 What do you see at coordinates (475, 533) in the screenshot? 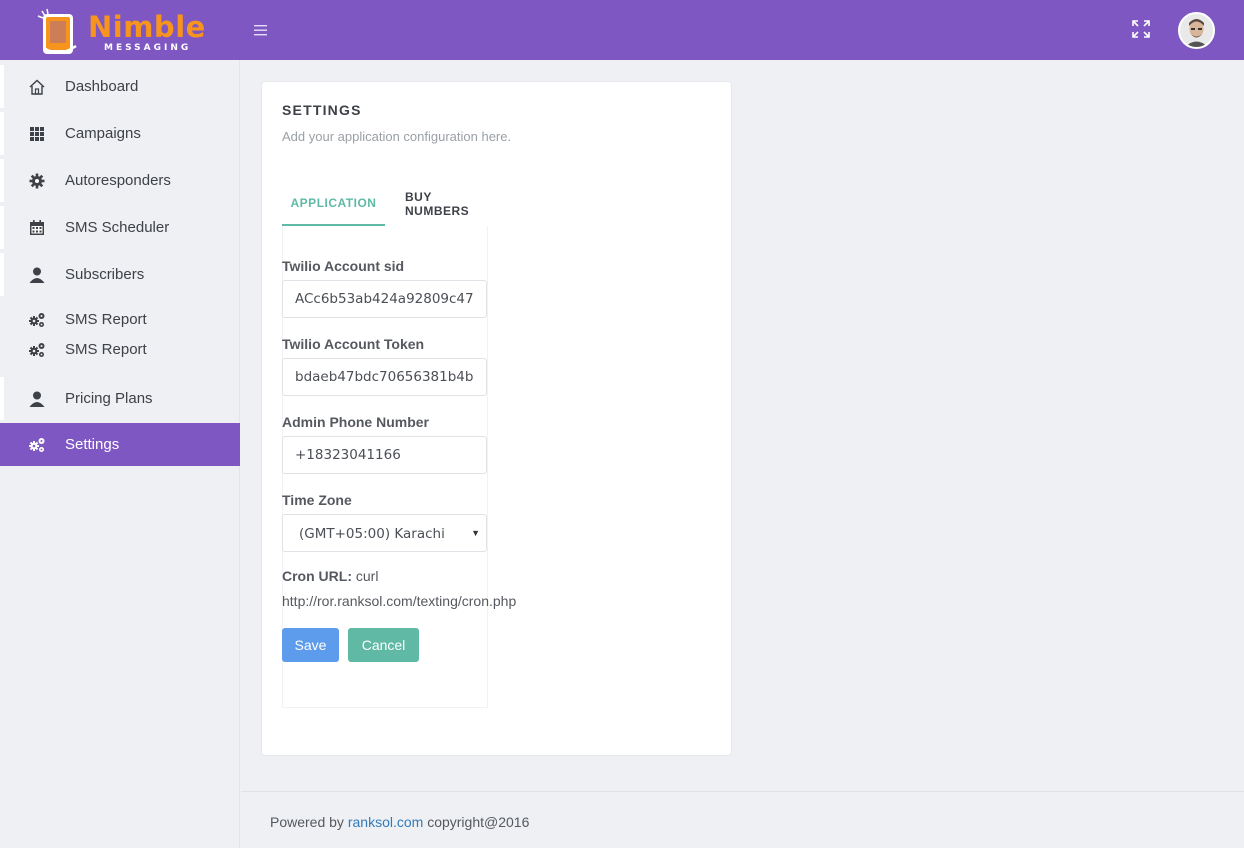
I see `caret-down-icon: ▼` at bounding box center [475, 533].